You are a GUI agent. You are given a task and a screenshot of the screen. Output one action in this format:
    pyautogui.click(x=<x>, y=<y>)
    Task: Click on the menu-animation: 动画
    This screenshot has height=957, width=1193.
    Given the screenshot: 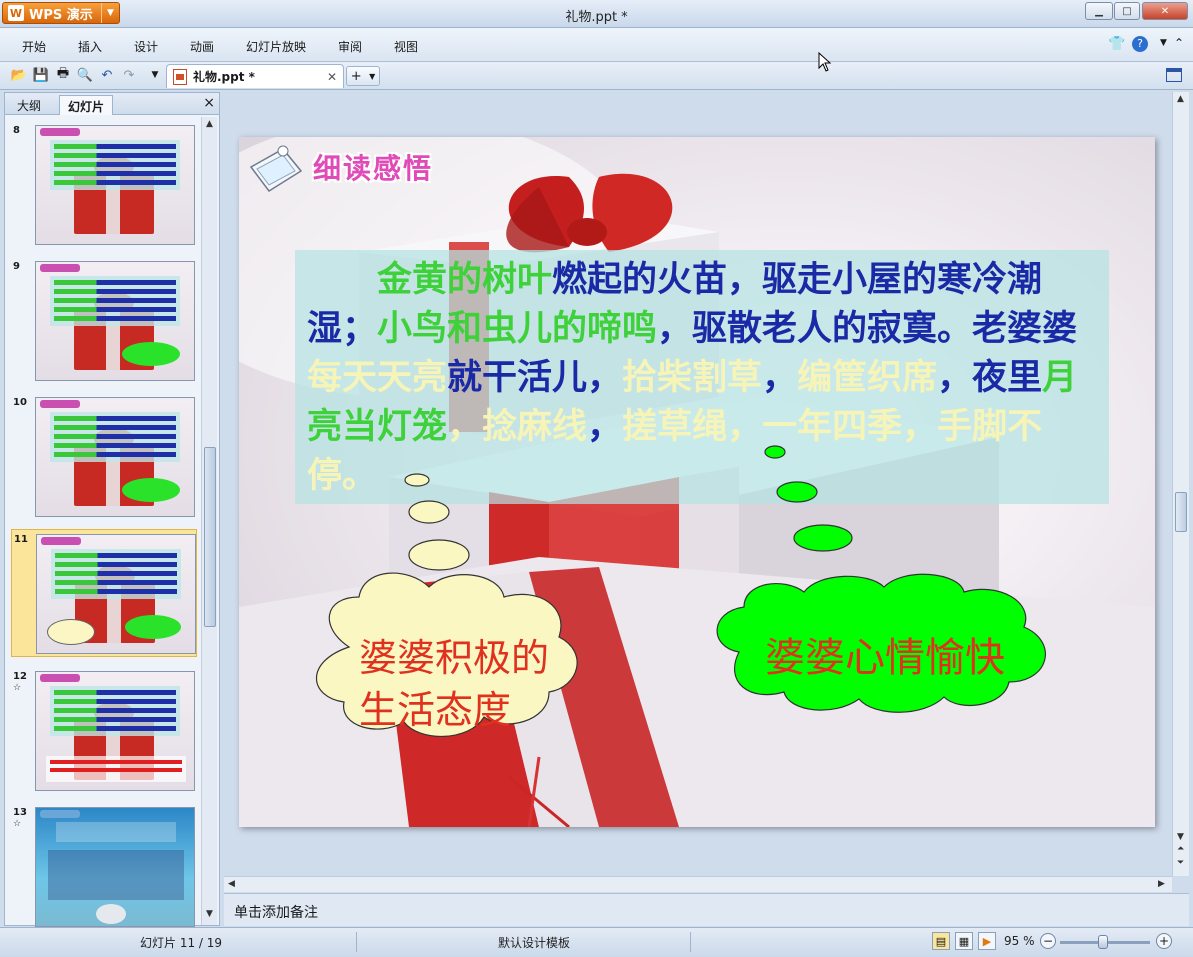 What is the action you would take?
    pyautogui.click(x=202, y=46)
    